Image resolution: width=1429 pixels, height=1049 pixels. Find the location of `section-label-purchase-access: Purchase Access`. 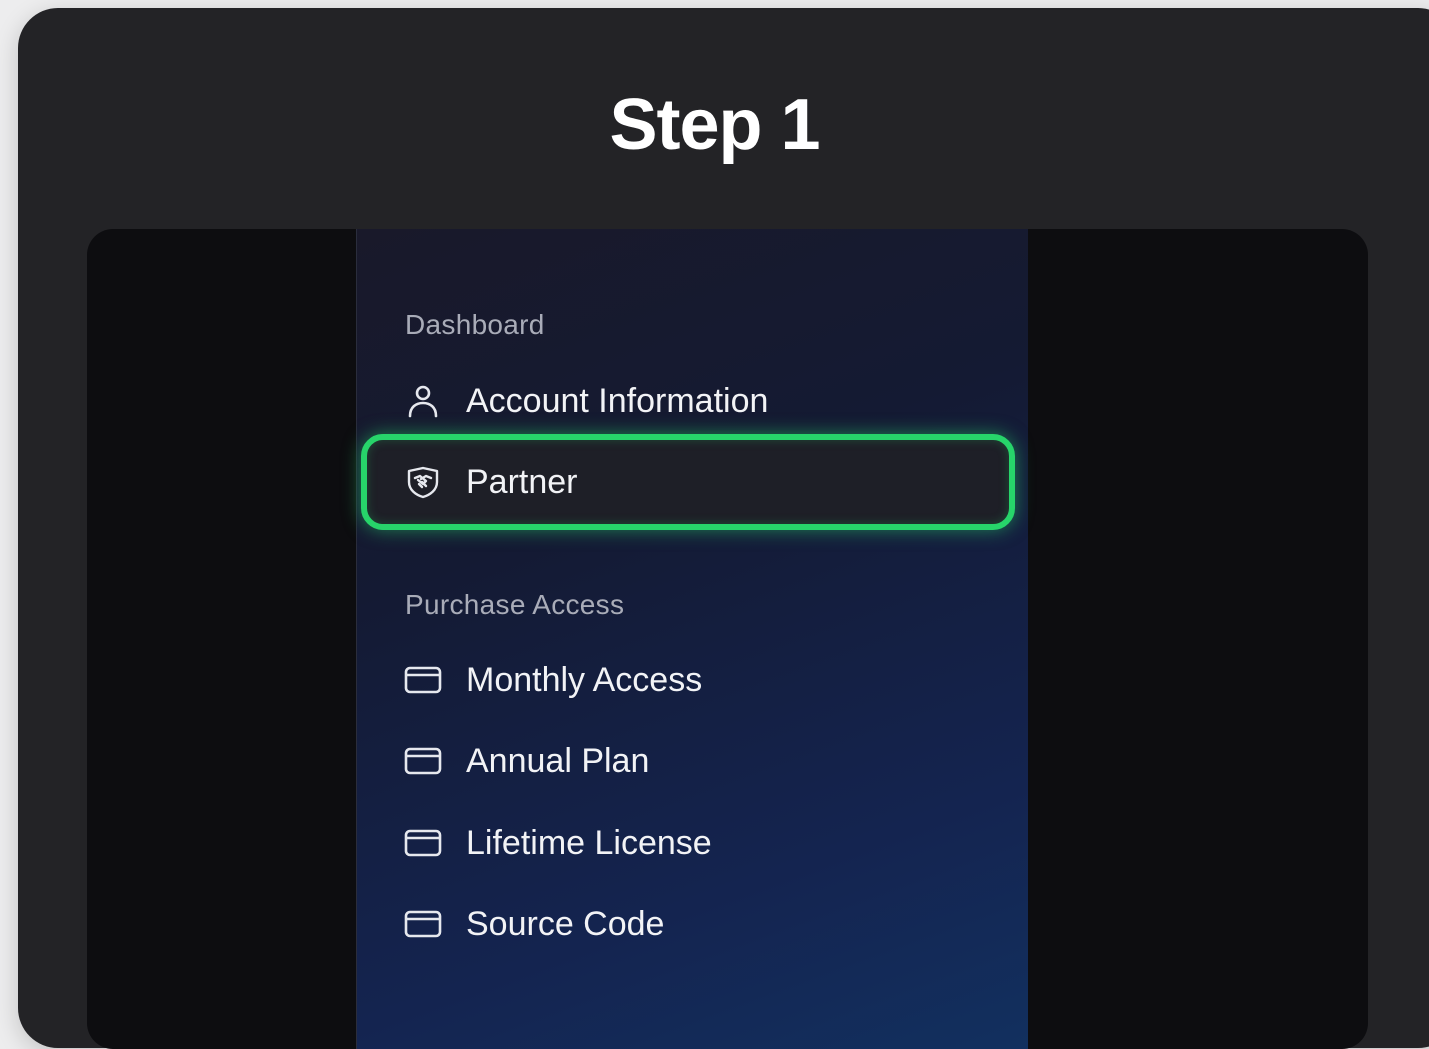

section-label-purchase-access: Purchase Access is located at coordinates (515, 604).